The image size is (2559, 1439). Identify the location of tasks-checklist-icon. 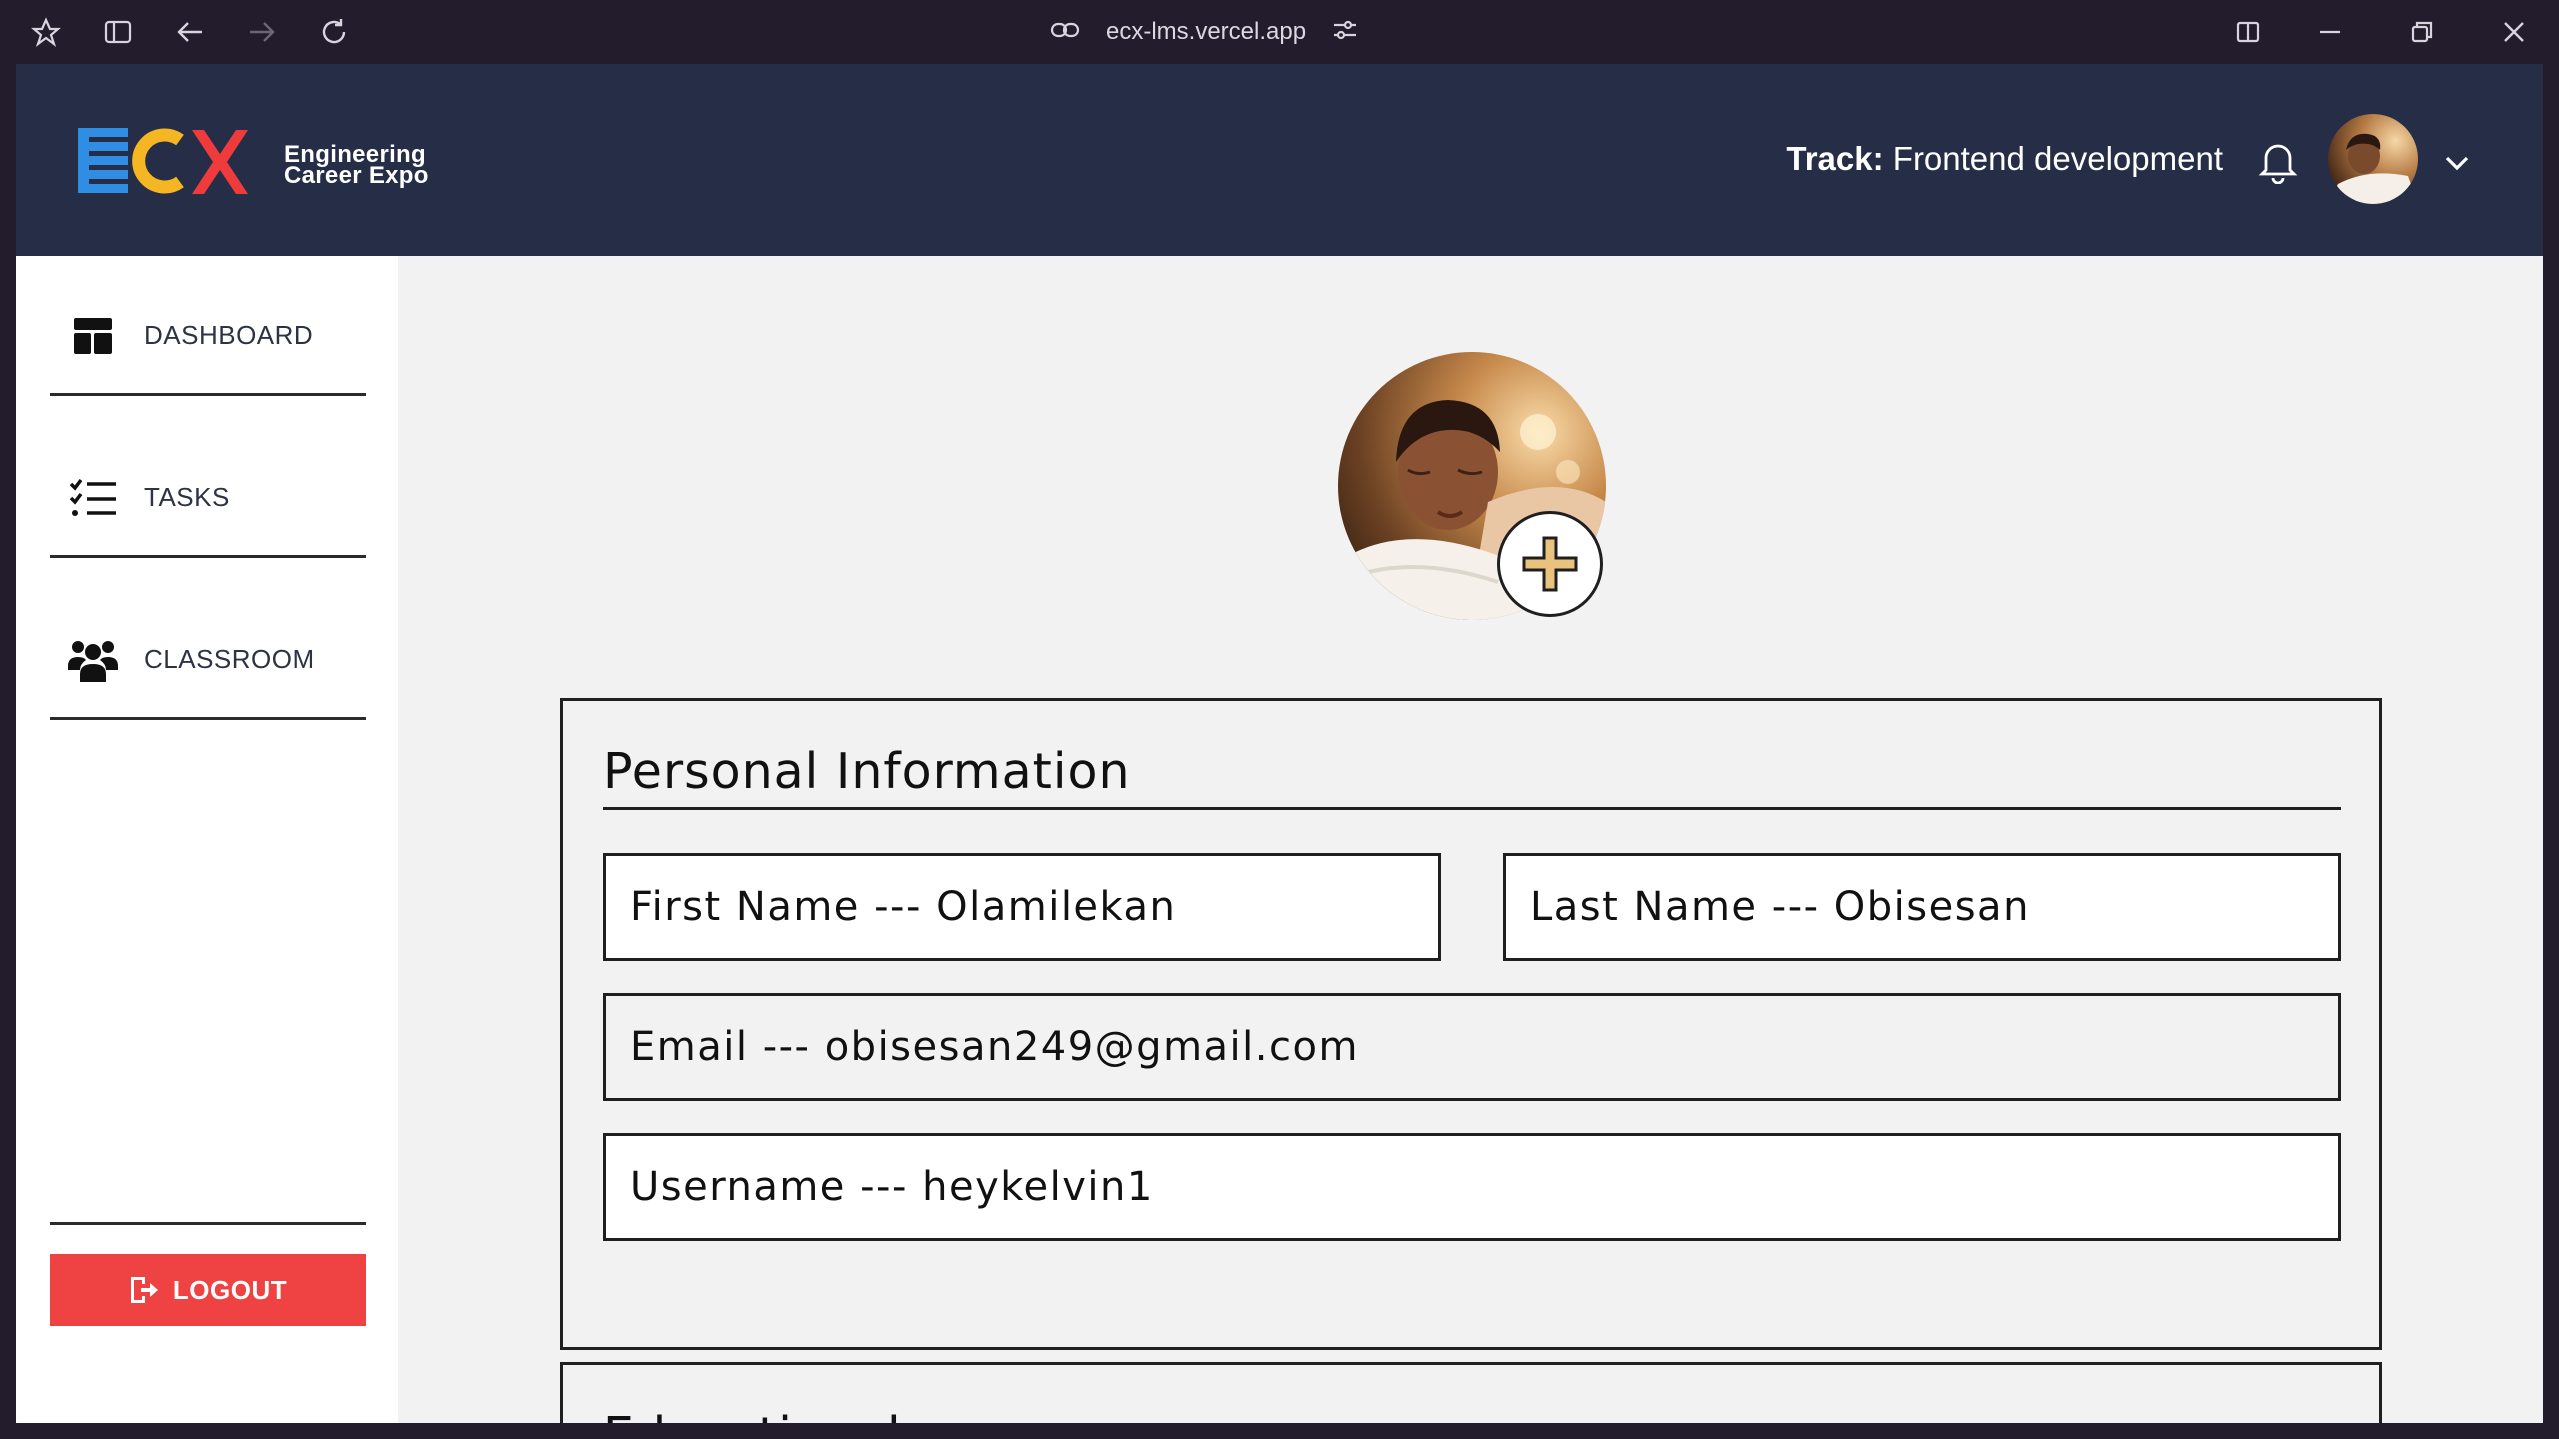
(93, 498).